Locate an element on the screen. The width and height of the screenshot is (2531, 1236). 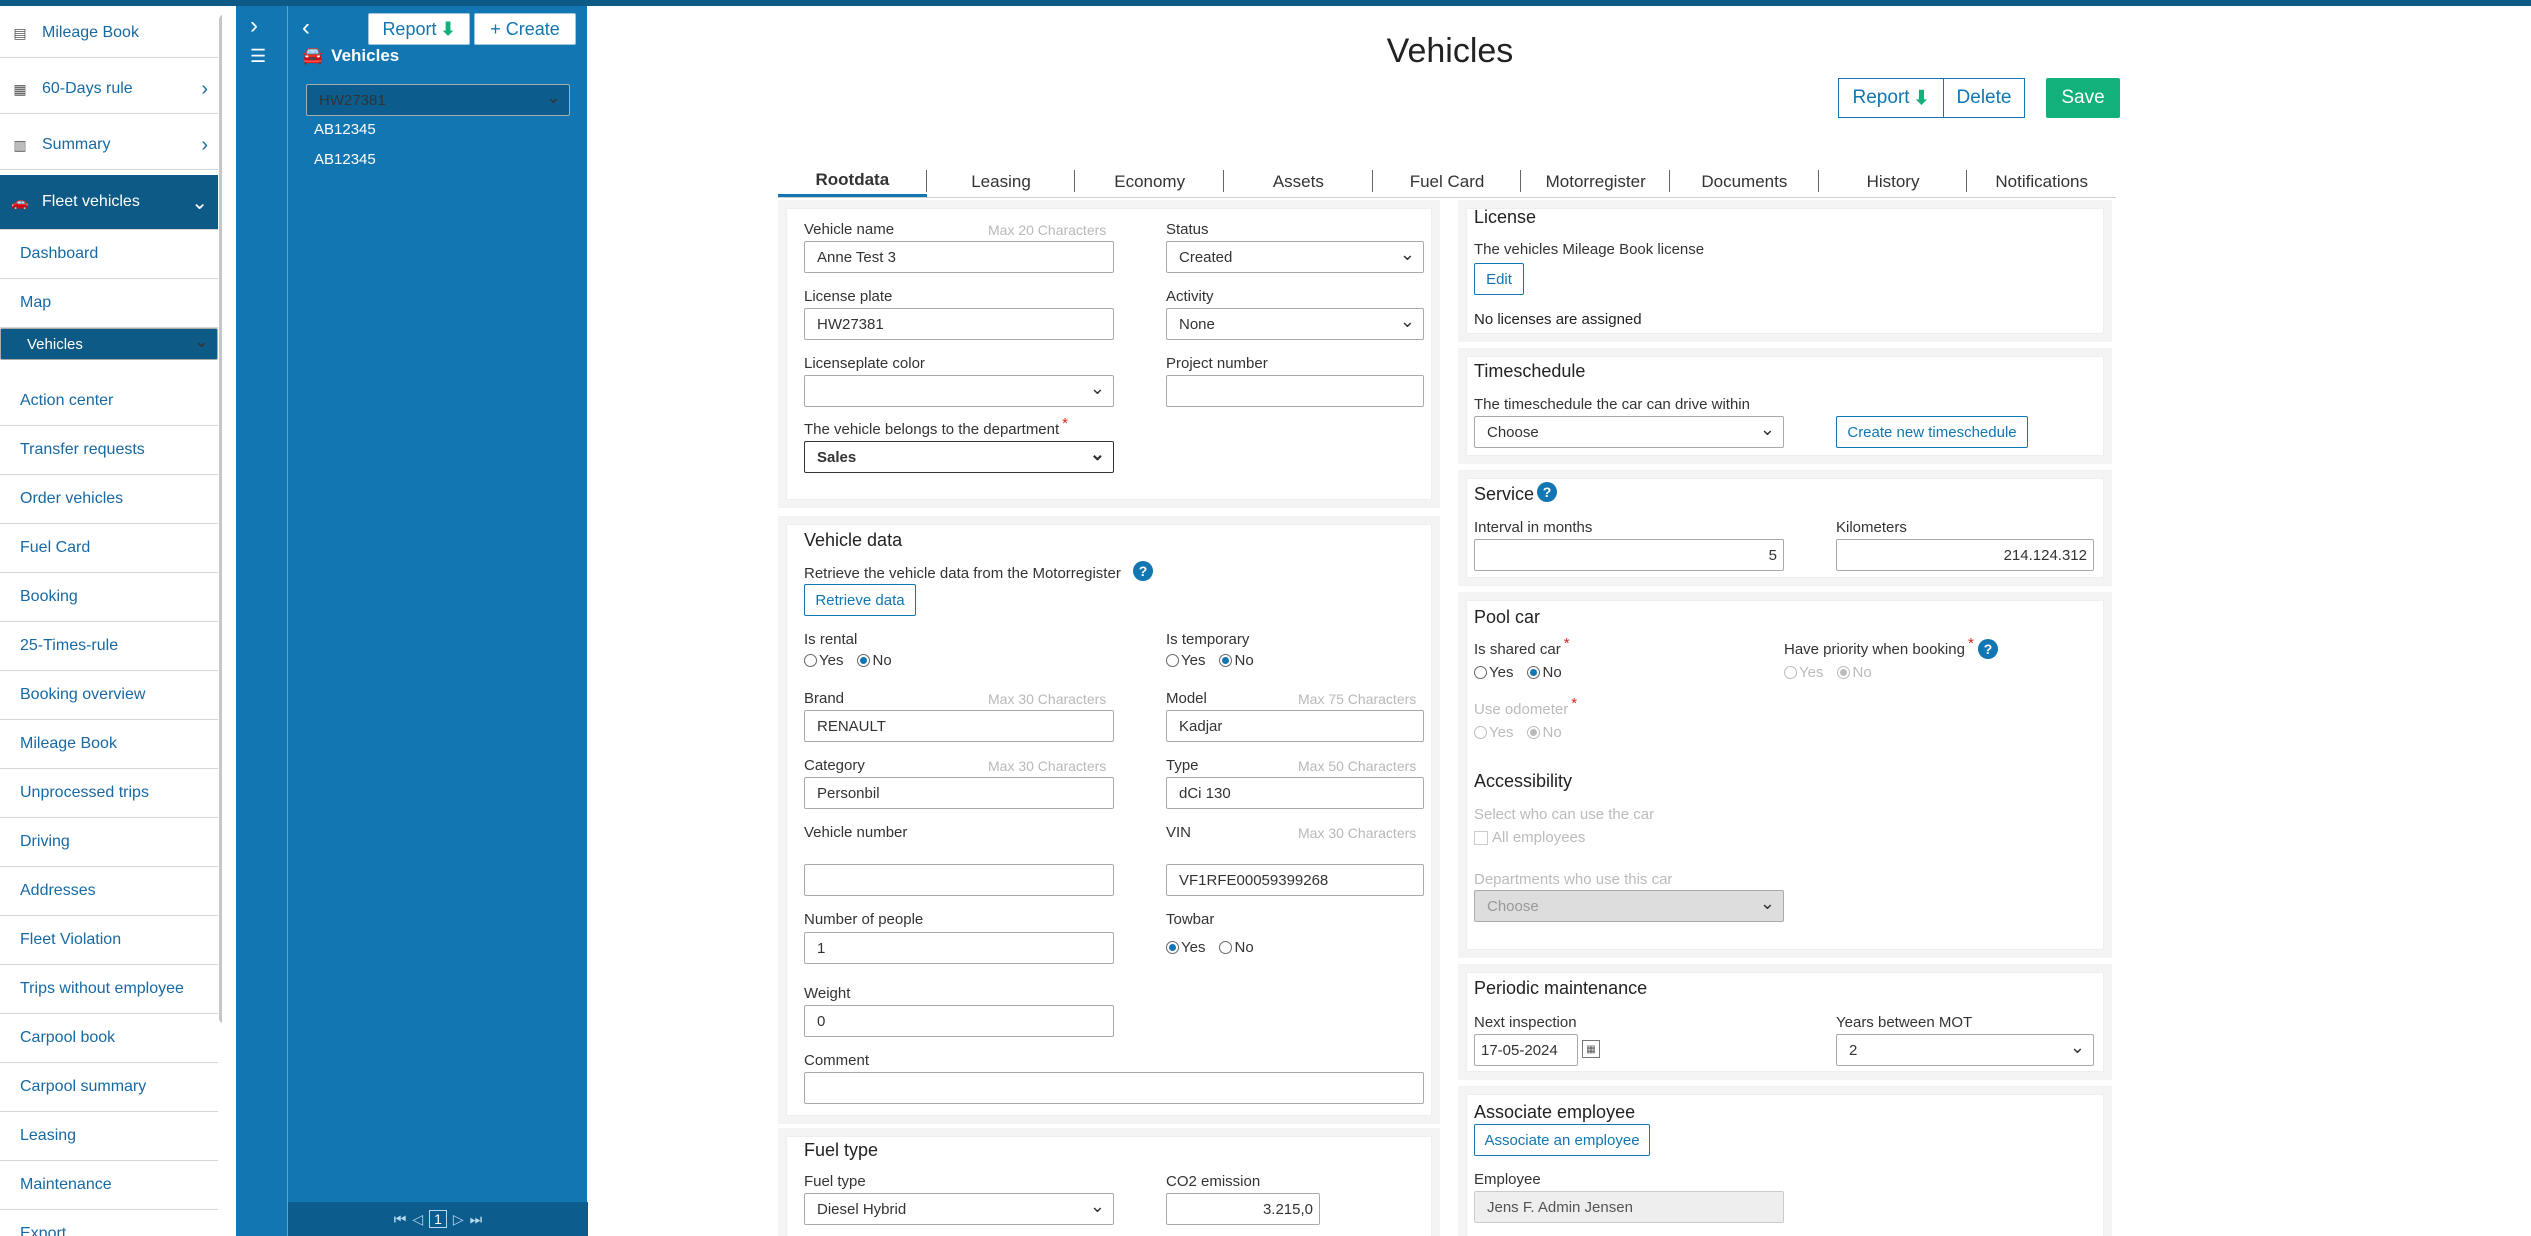
sidebar-sub-fuel-card: Fuel Card is located at coordinates (109, 548).